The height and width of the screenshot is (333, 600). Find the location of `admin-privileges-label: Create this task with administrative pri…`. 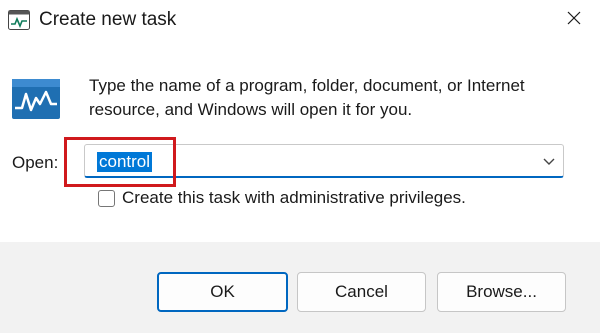

admin-privileges-label: Create this task with administrative pri… is located at coordinates (294, 198).